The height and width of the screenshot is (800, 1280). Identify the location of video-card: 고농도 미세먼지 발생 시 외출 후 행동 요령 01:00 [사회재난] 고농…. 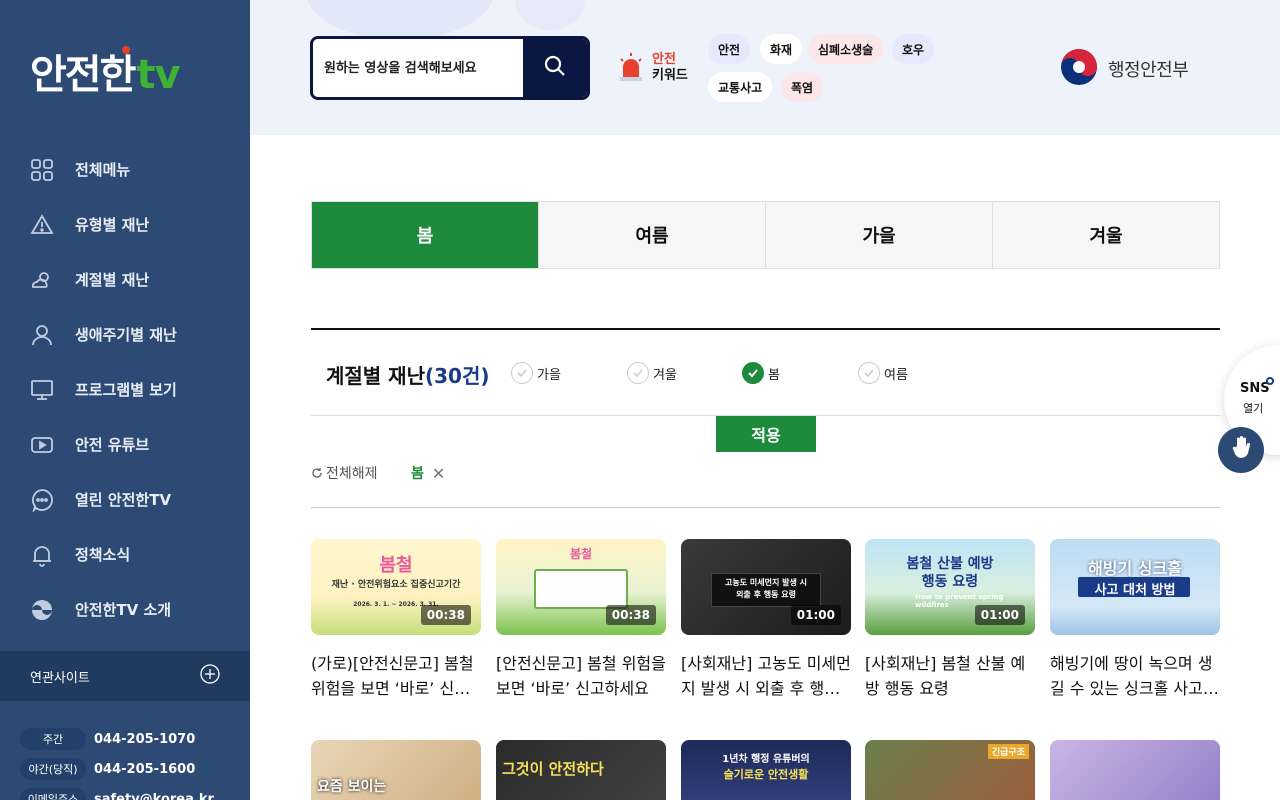
(766, 620).